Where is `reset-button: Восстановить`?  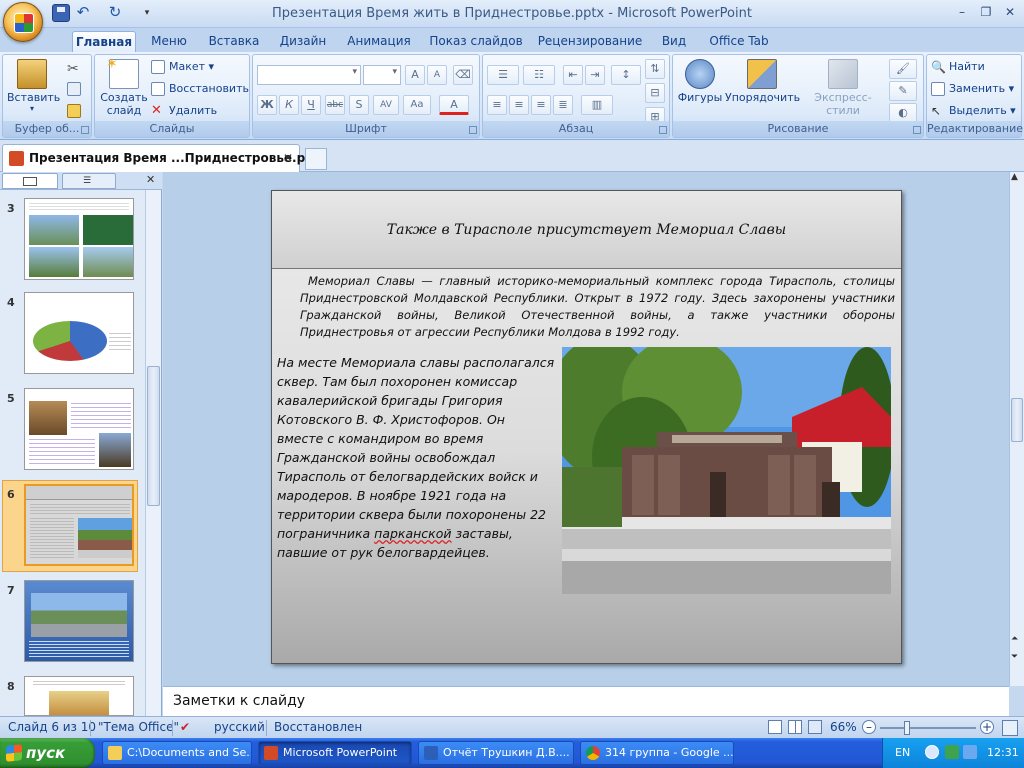
reset-button: Восстановить is located at coordinates (200, 89).